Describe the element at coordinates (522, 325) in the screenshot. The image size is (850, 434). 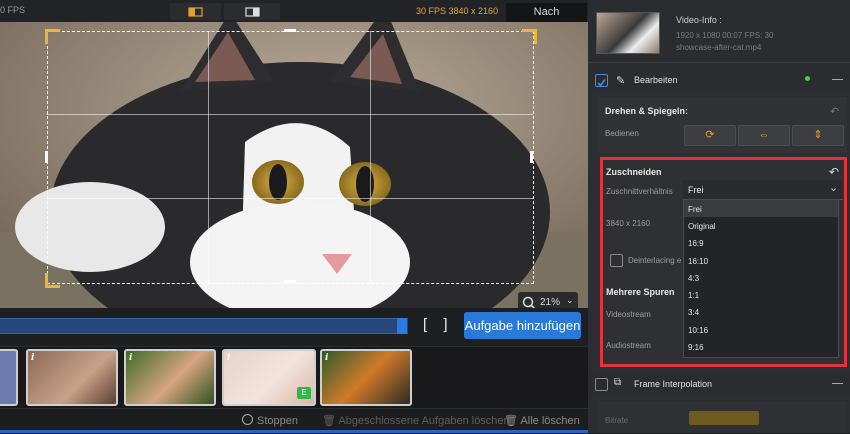
I see `add-task-button: Aufgabe hinzufügen` at that location.